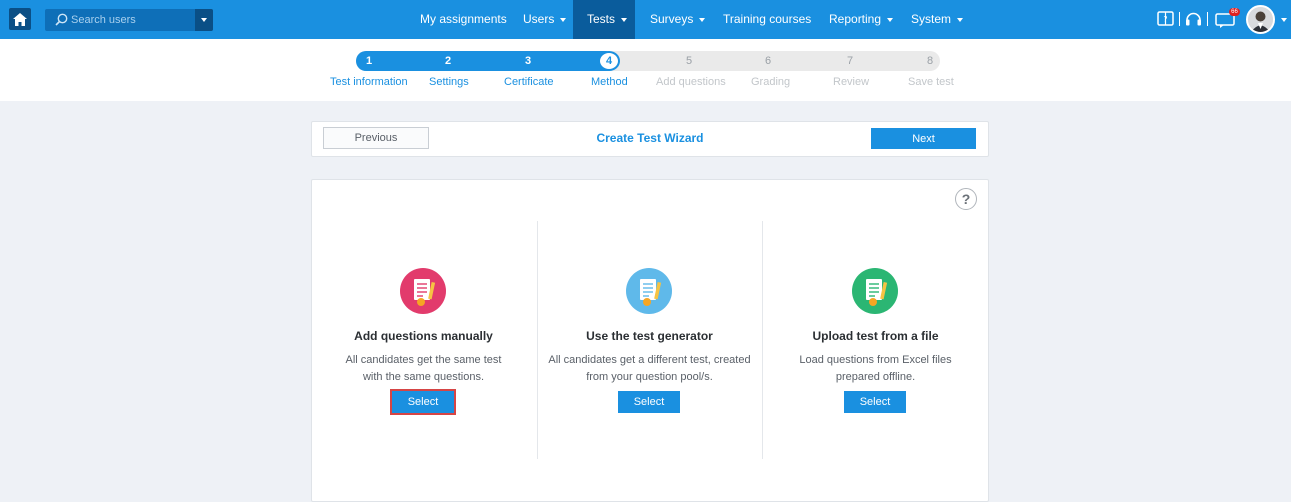 The height and width of the screenshot is (502, 1291). Describe the element at coordinates (850, 61) in the screenshot. I see `step-number-7: 7` at that location.